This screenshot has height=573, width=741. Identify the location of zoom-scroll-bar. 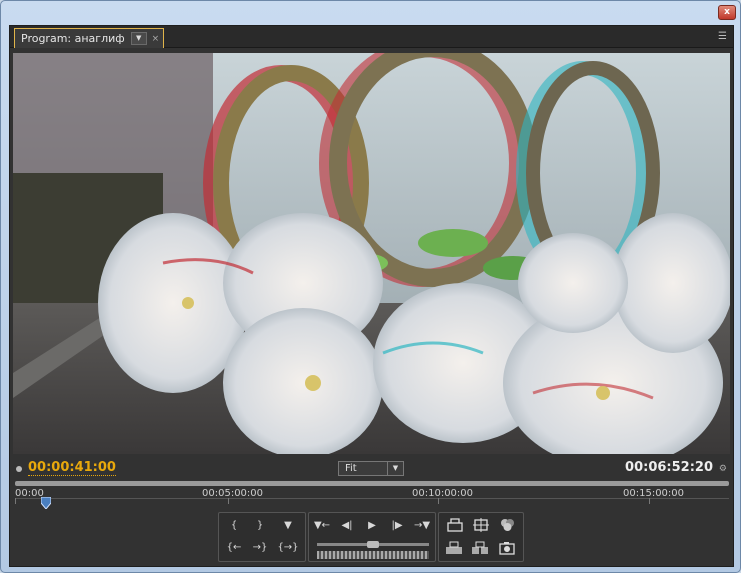
(372, 483).